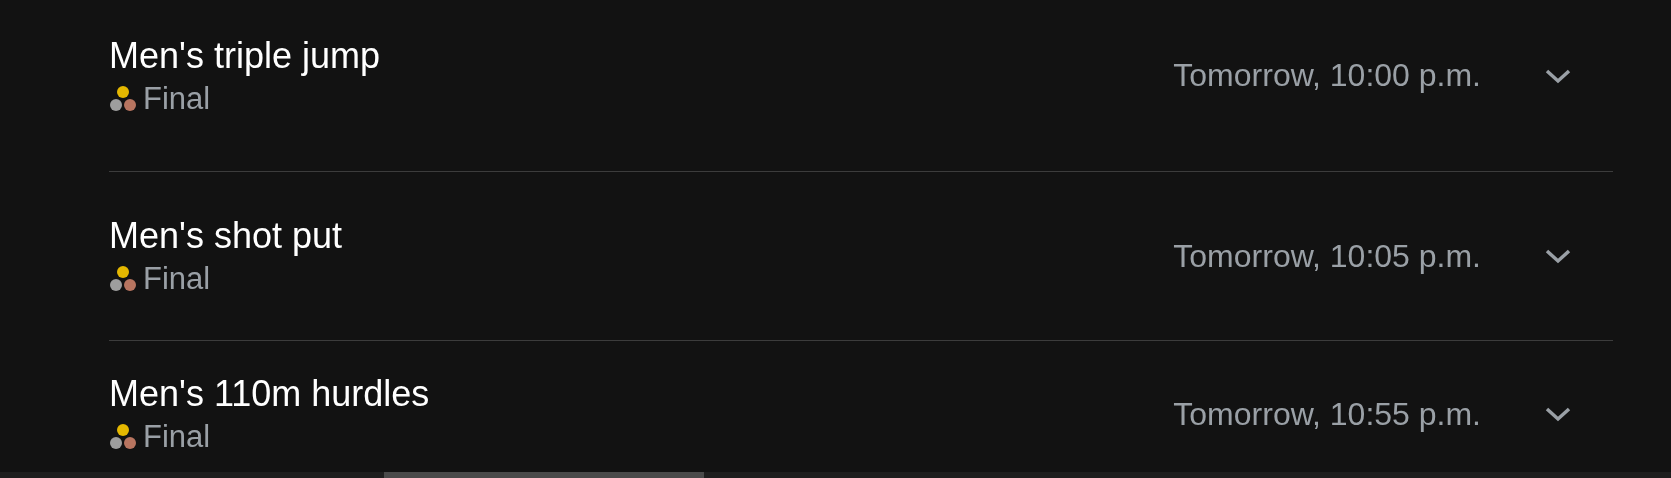 The image size is (1671, 478). Describe the element at coordinates (1327, 75) in the screenshot. I see `event-time: Tomorrow, 10:00 p.m.` at that location.